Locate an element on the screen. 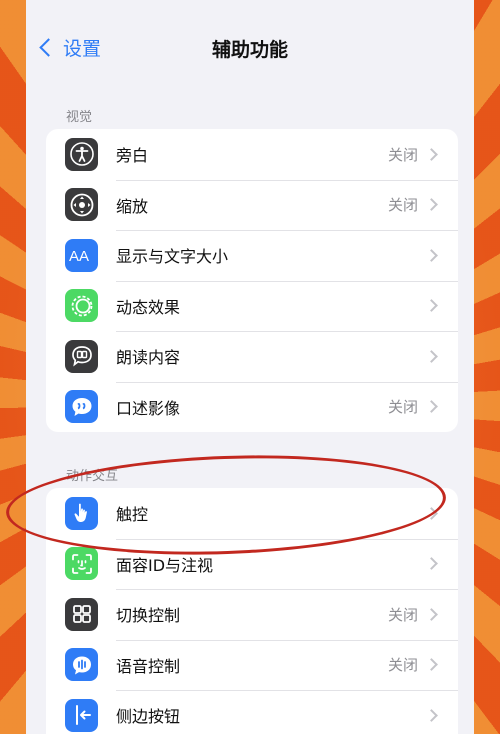  row-label: 侧边按钮 is located at coordinates (148, 717).